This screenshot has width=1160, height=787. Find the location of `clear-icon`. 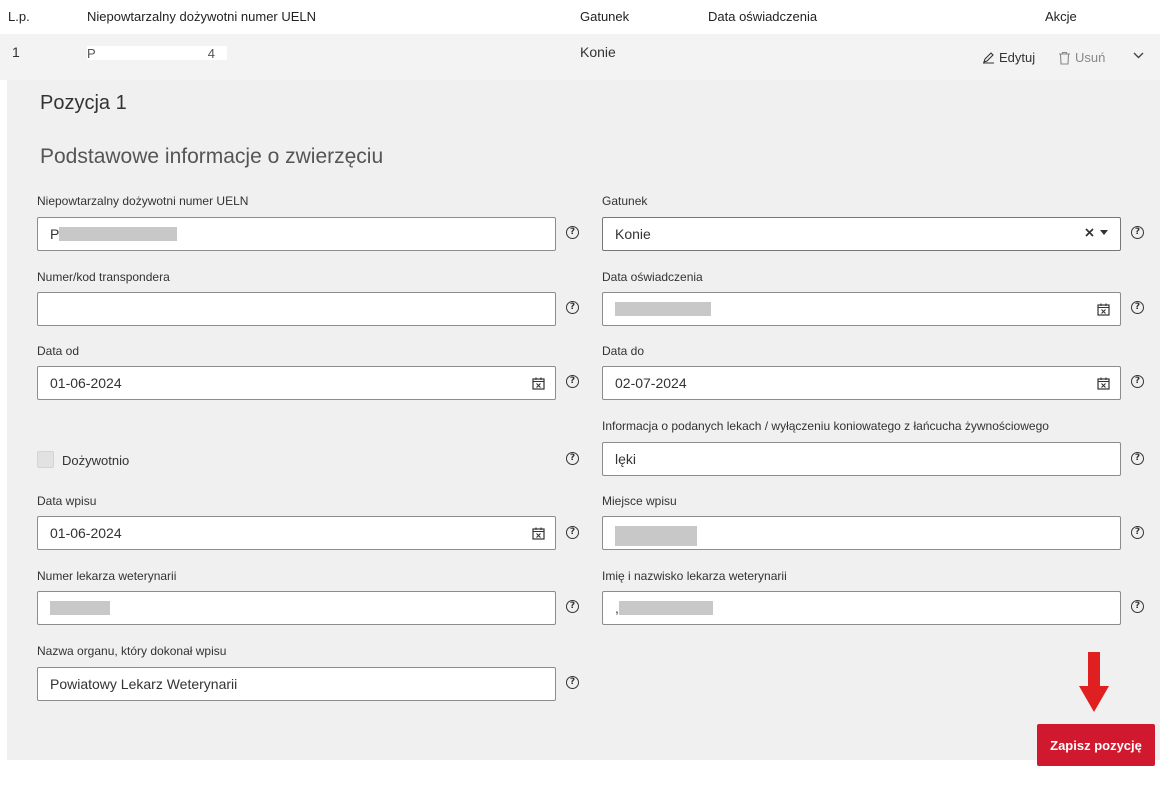

clear-icon is located at coordinates (1089, 232).